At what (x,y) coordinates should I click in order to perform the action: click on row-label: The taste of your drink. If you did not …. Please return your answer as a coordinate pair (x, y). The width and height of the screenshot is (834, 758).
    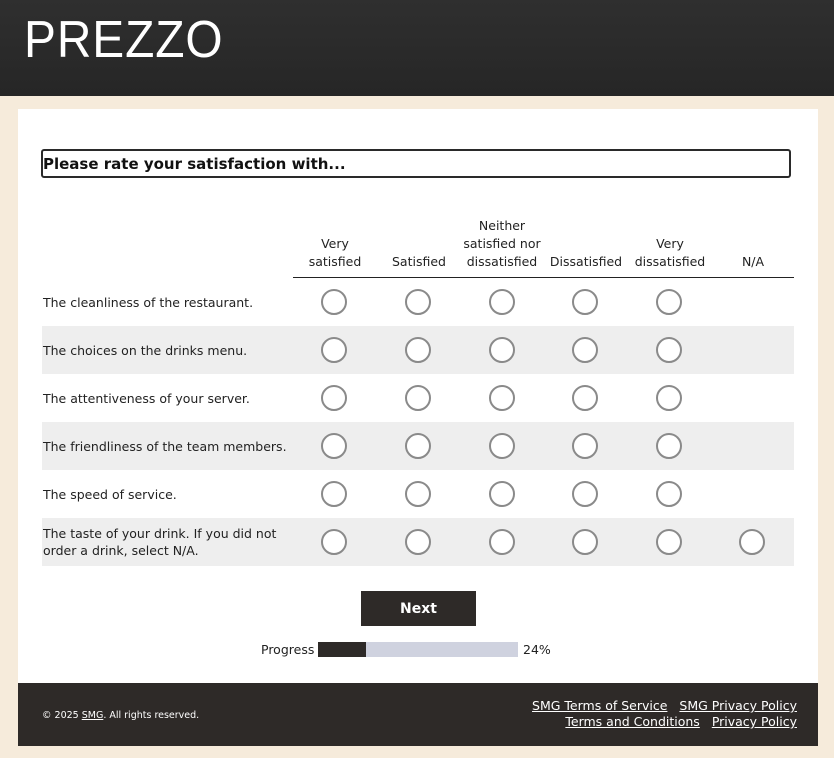
    Looking at the image, I should click on (160, 542).